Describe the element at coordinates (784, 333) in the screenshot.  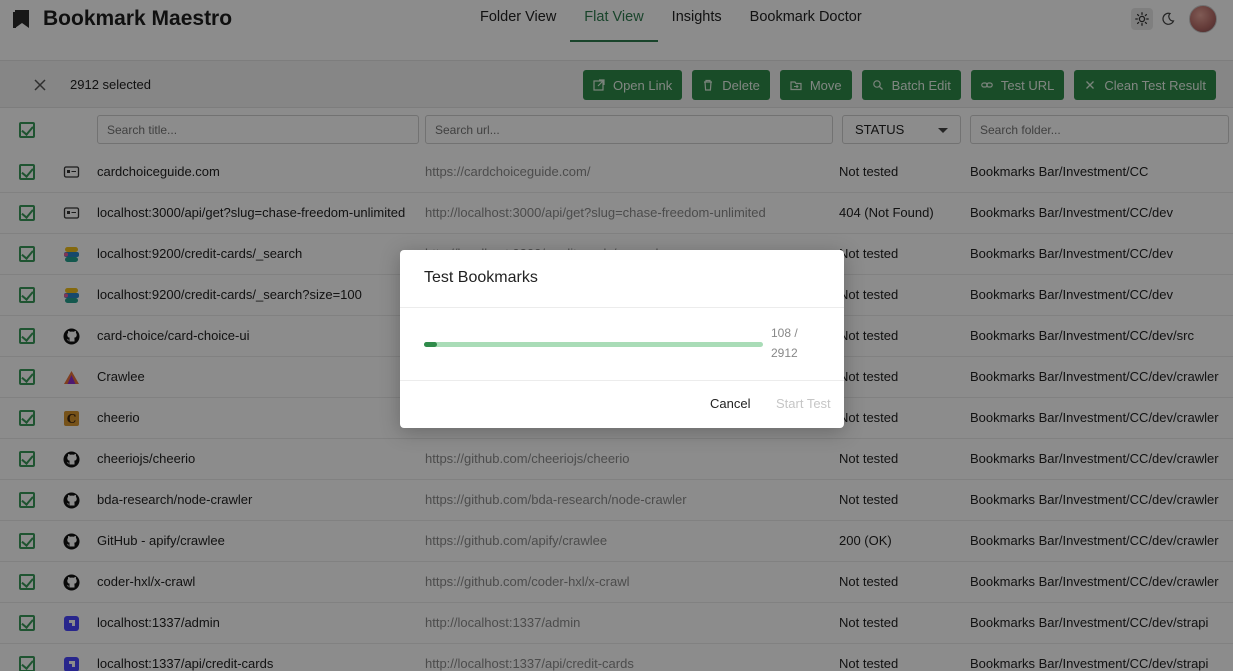
I see `progress-current-text: 108 /` at that location.